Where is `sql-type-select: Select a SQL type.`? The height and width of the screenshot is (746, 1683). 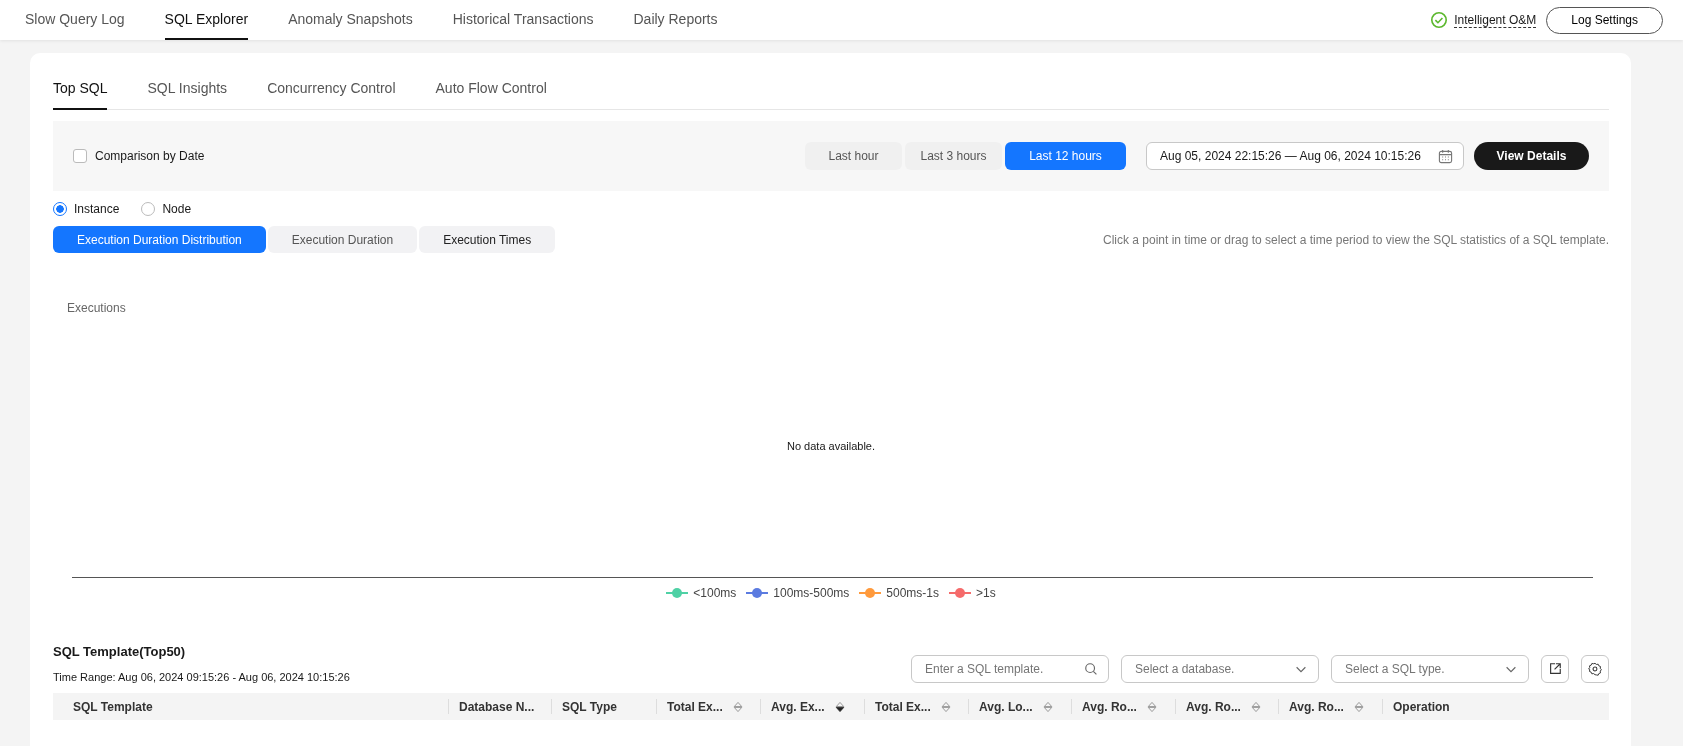 sql-type-select: Select a SQL type. is located at coordinates (1430, 669).